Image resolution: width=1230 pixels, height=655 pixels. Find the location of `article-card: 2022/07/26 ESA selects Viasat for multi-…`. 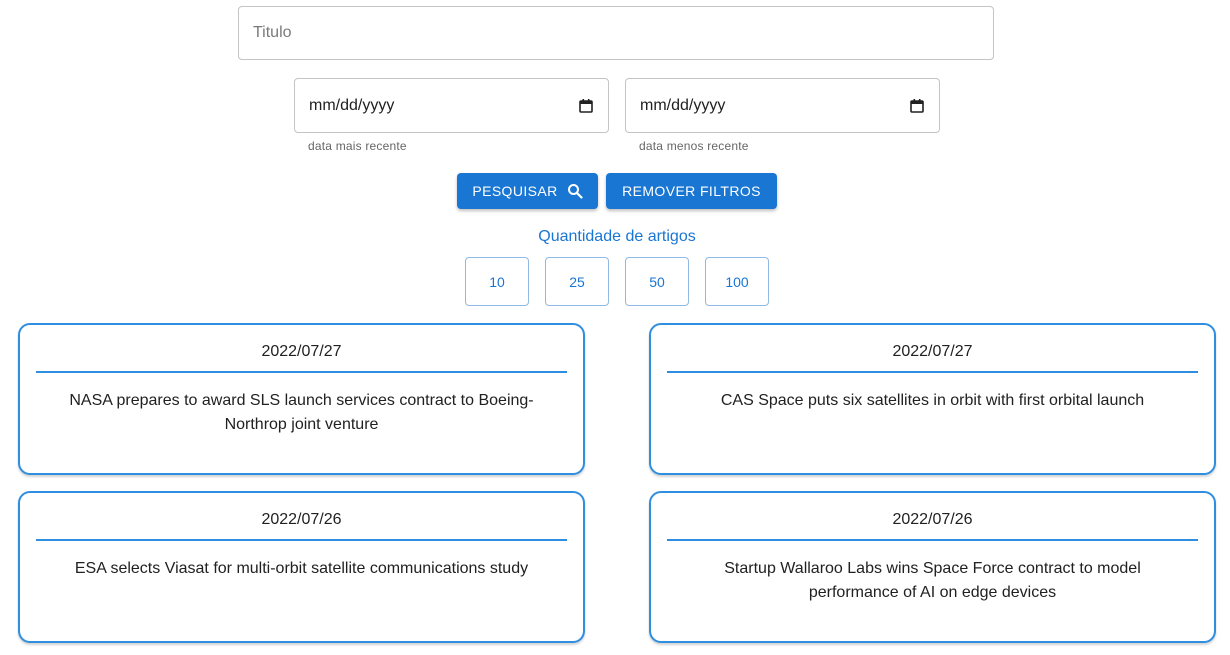

article-card: 2022/07/26 ESA selects Viasat for multi-… is located at coordinates (301, 567).